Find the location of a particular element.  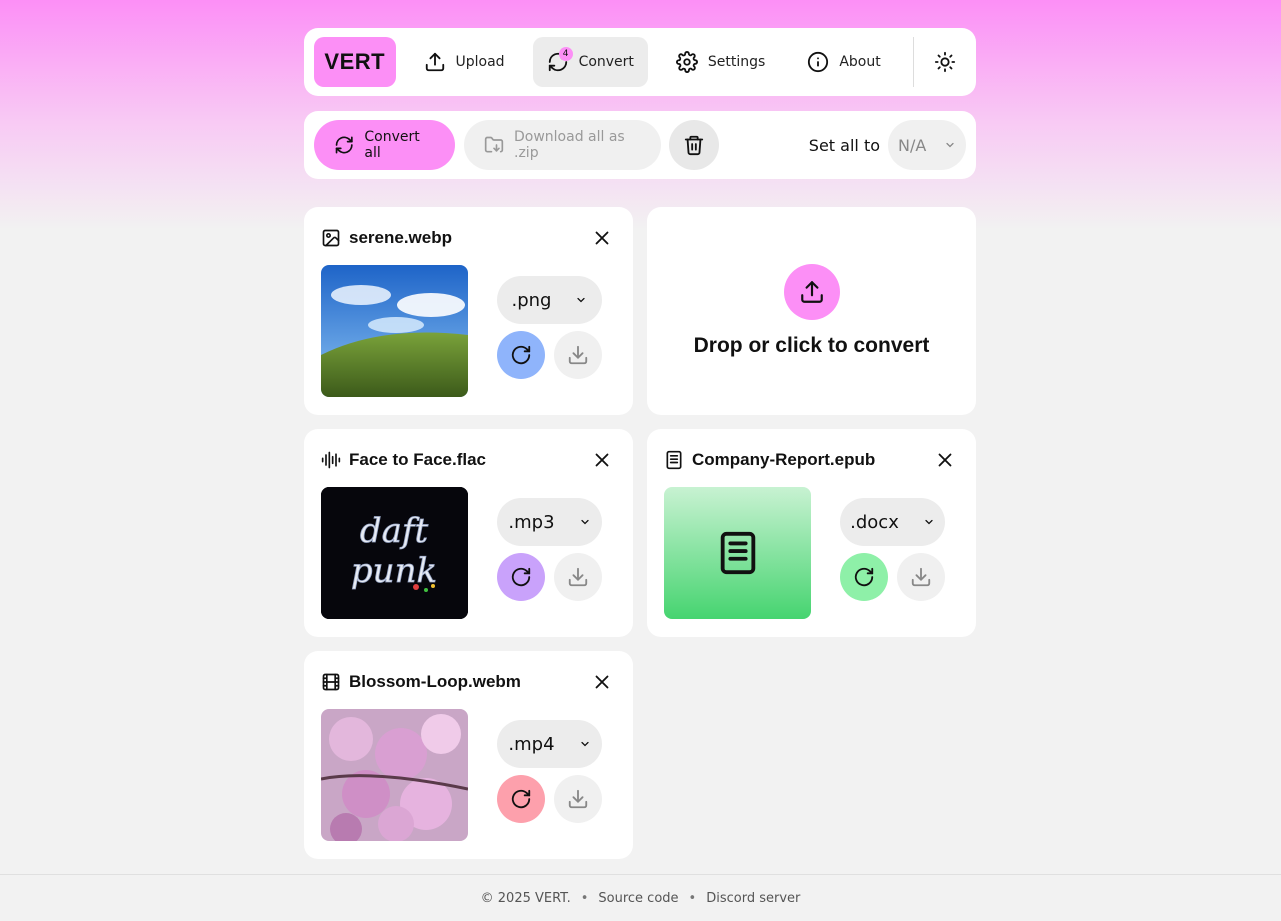

nav-convert-label: Convert is located at coordinates (606, 62).